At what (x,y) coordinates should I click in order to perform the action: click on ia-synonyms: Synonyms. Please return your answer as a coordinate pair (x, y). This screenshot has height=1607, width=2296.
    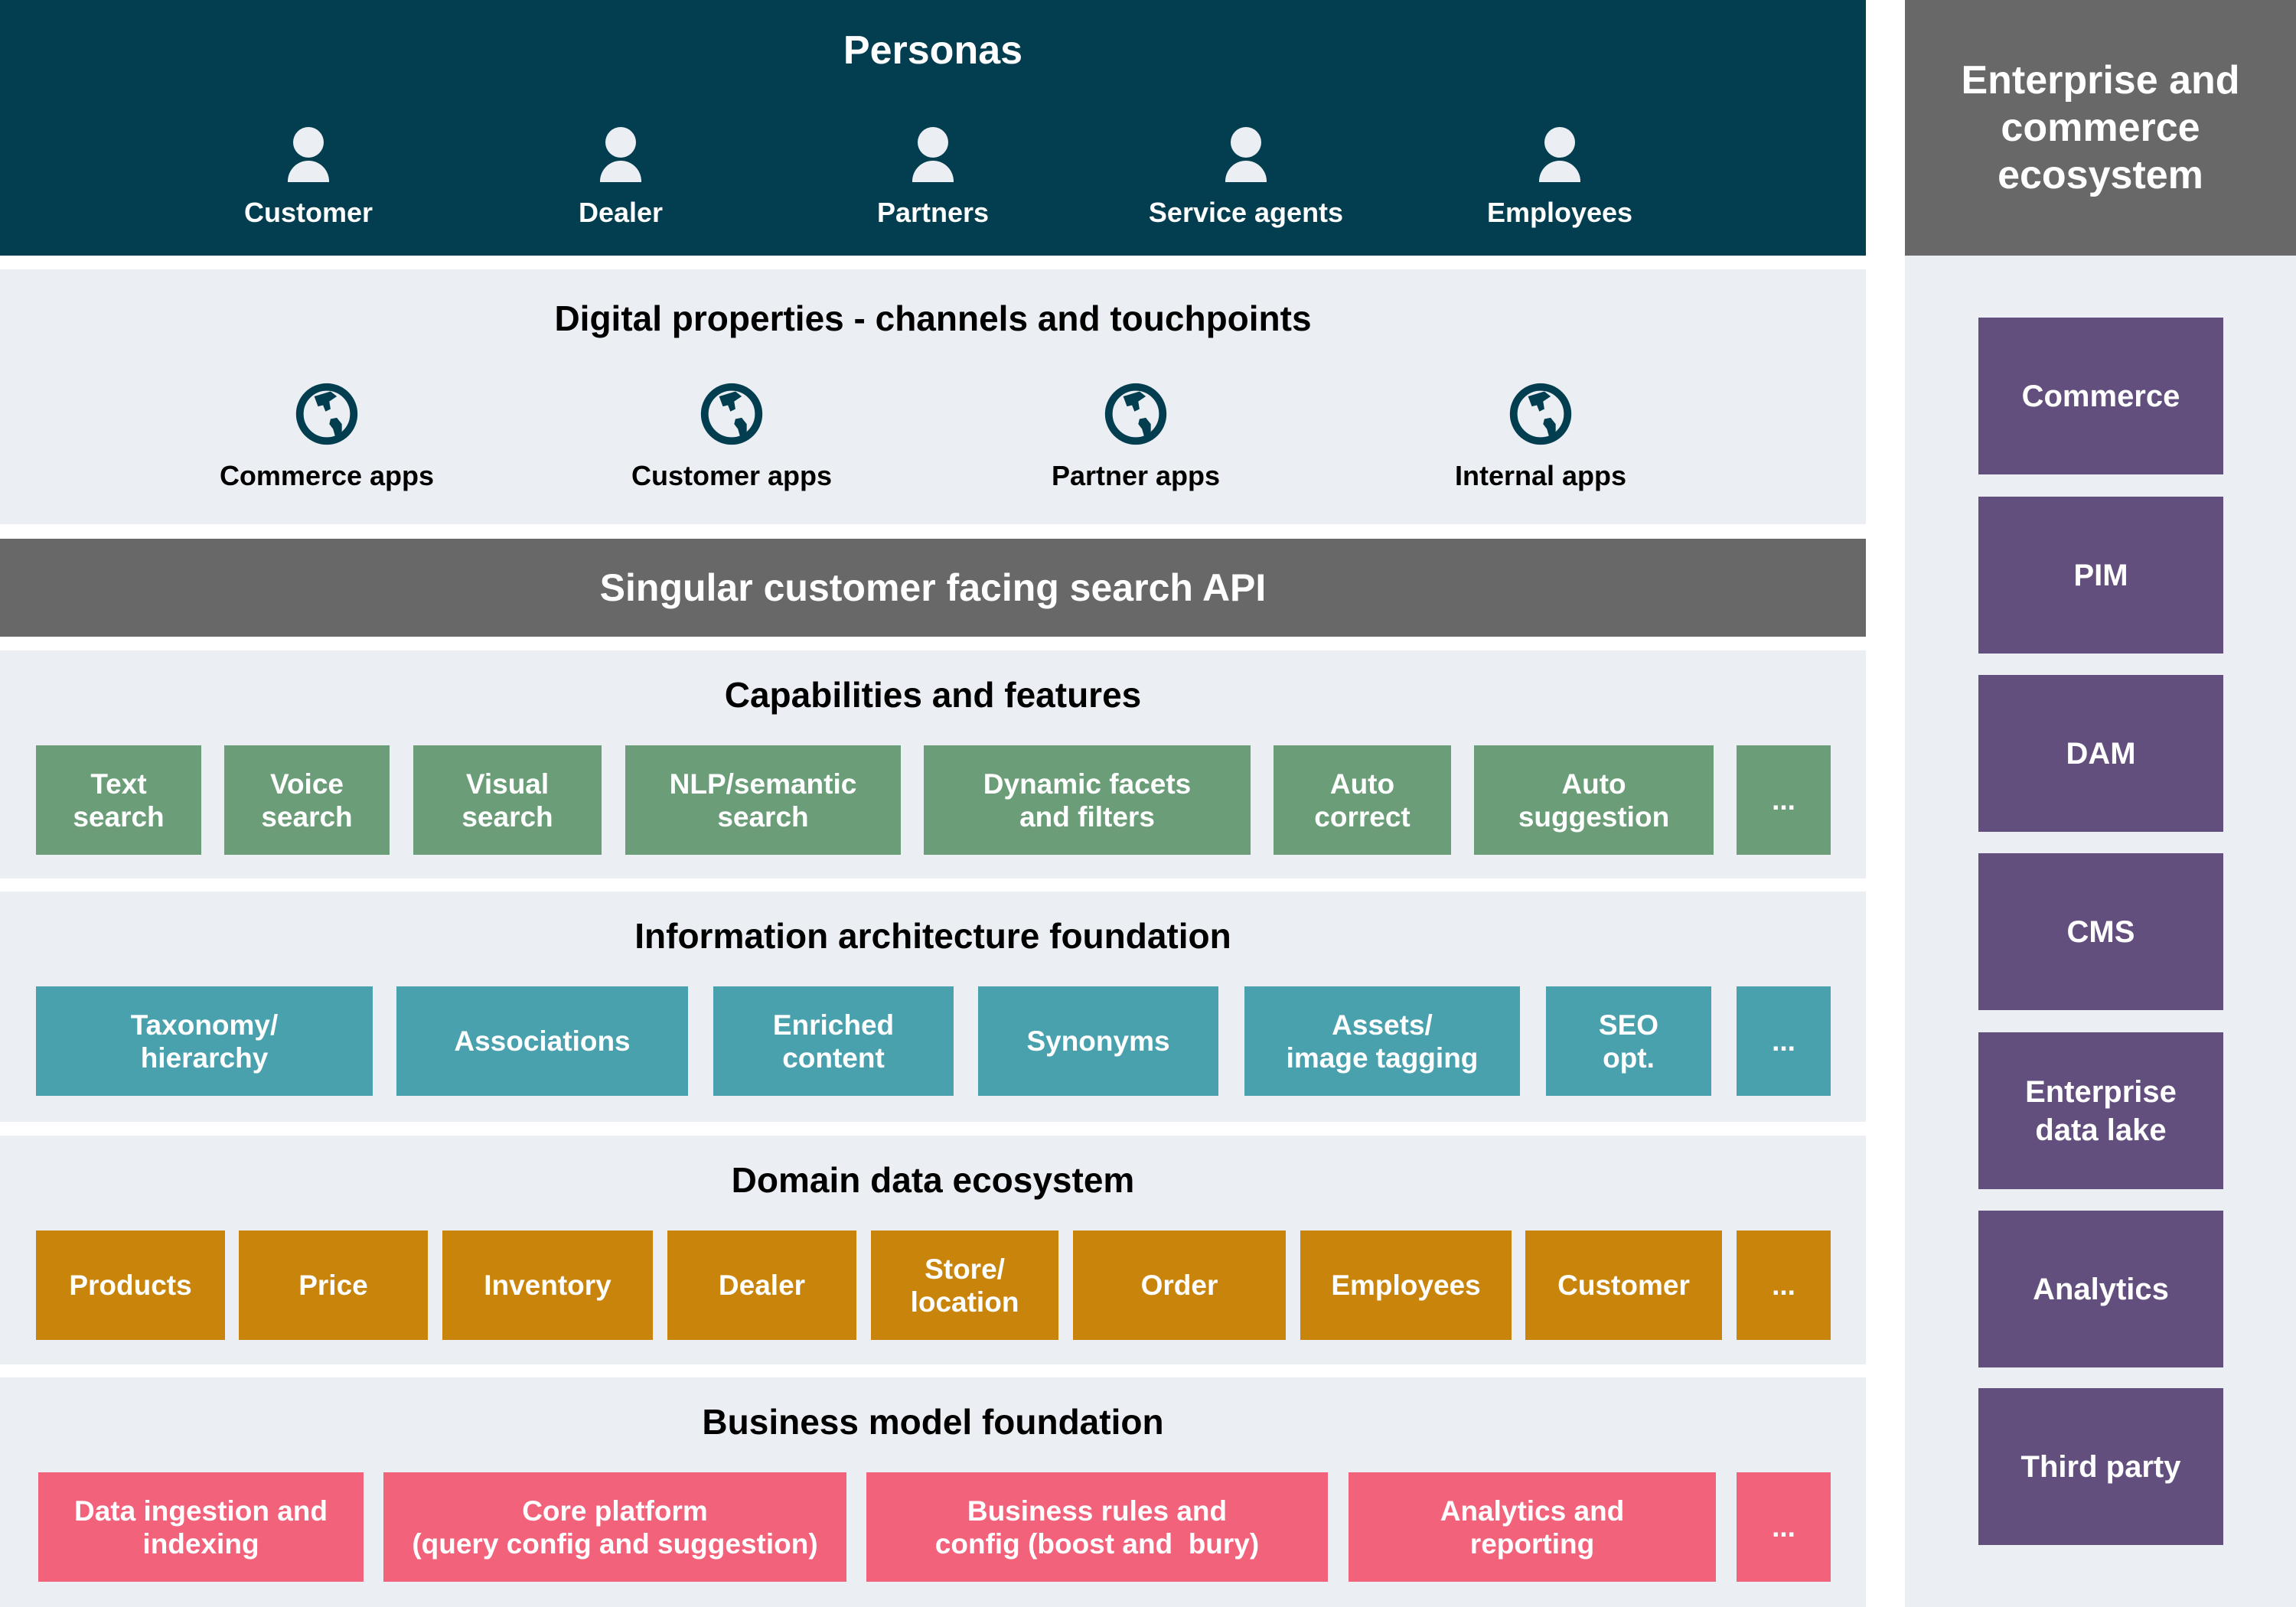
    Looking at the image, I should click on (1098, 1041).